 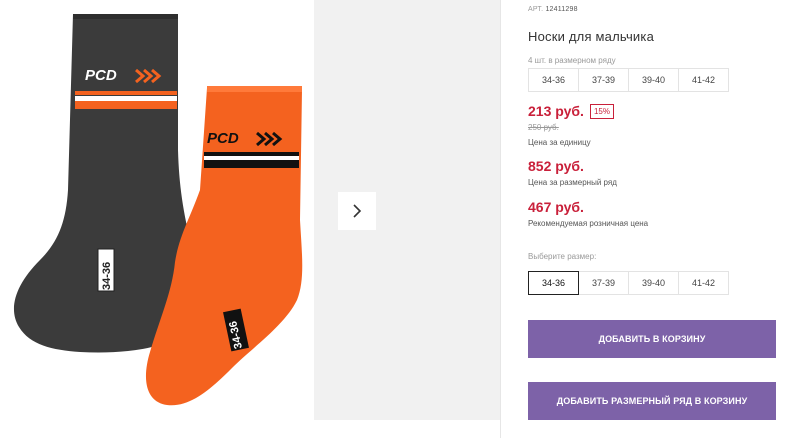 I want to click on unit-price-caption: Цена за единицу, so click(x=559, y=142).